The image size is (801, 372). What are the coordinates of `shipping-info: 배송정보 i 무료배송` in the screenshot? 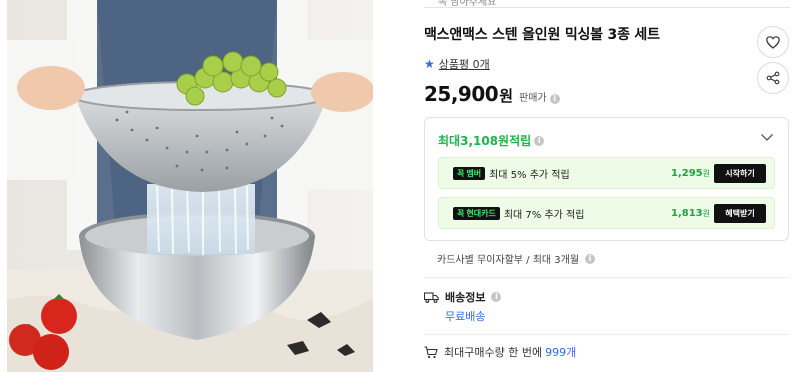 It's located at (463, 306).